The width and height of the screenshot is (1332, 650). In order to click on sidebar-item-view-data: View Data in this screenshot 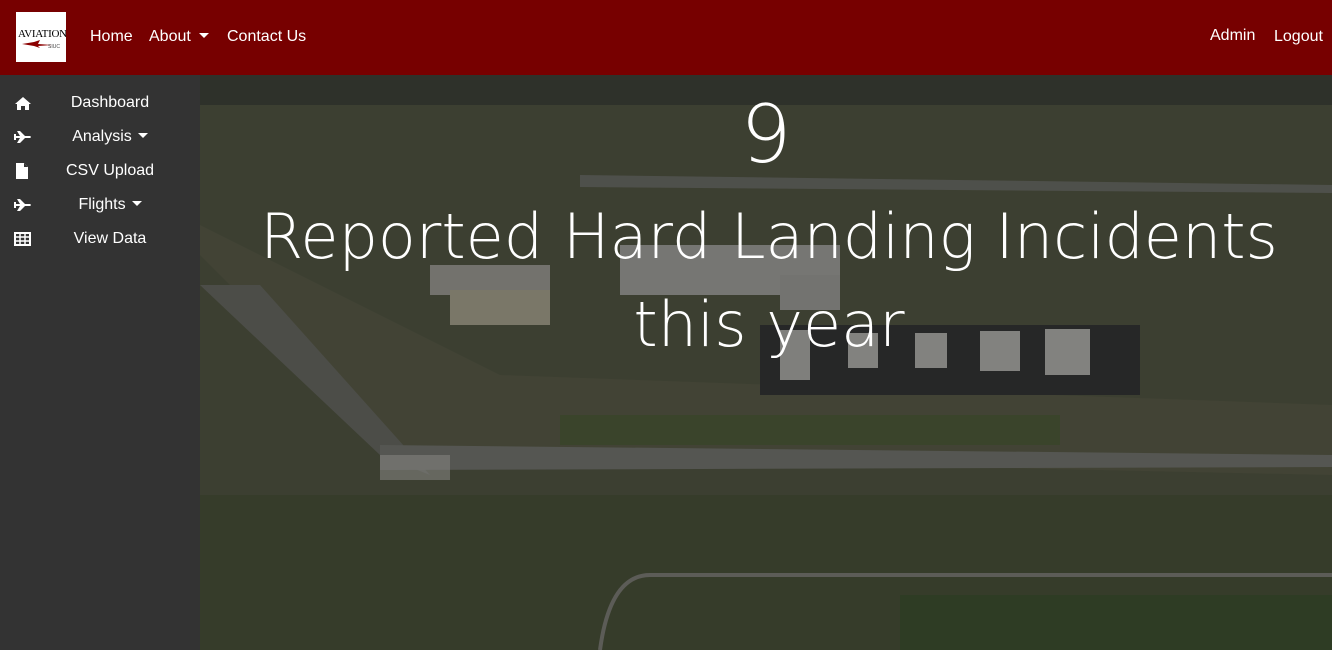, I will do `click(100, 239)`.